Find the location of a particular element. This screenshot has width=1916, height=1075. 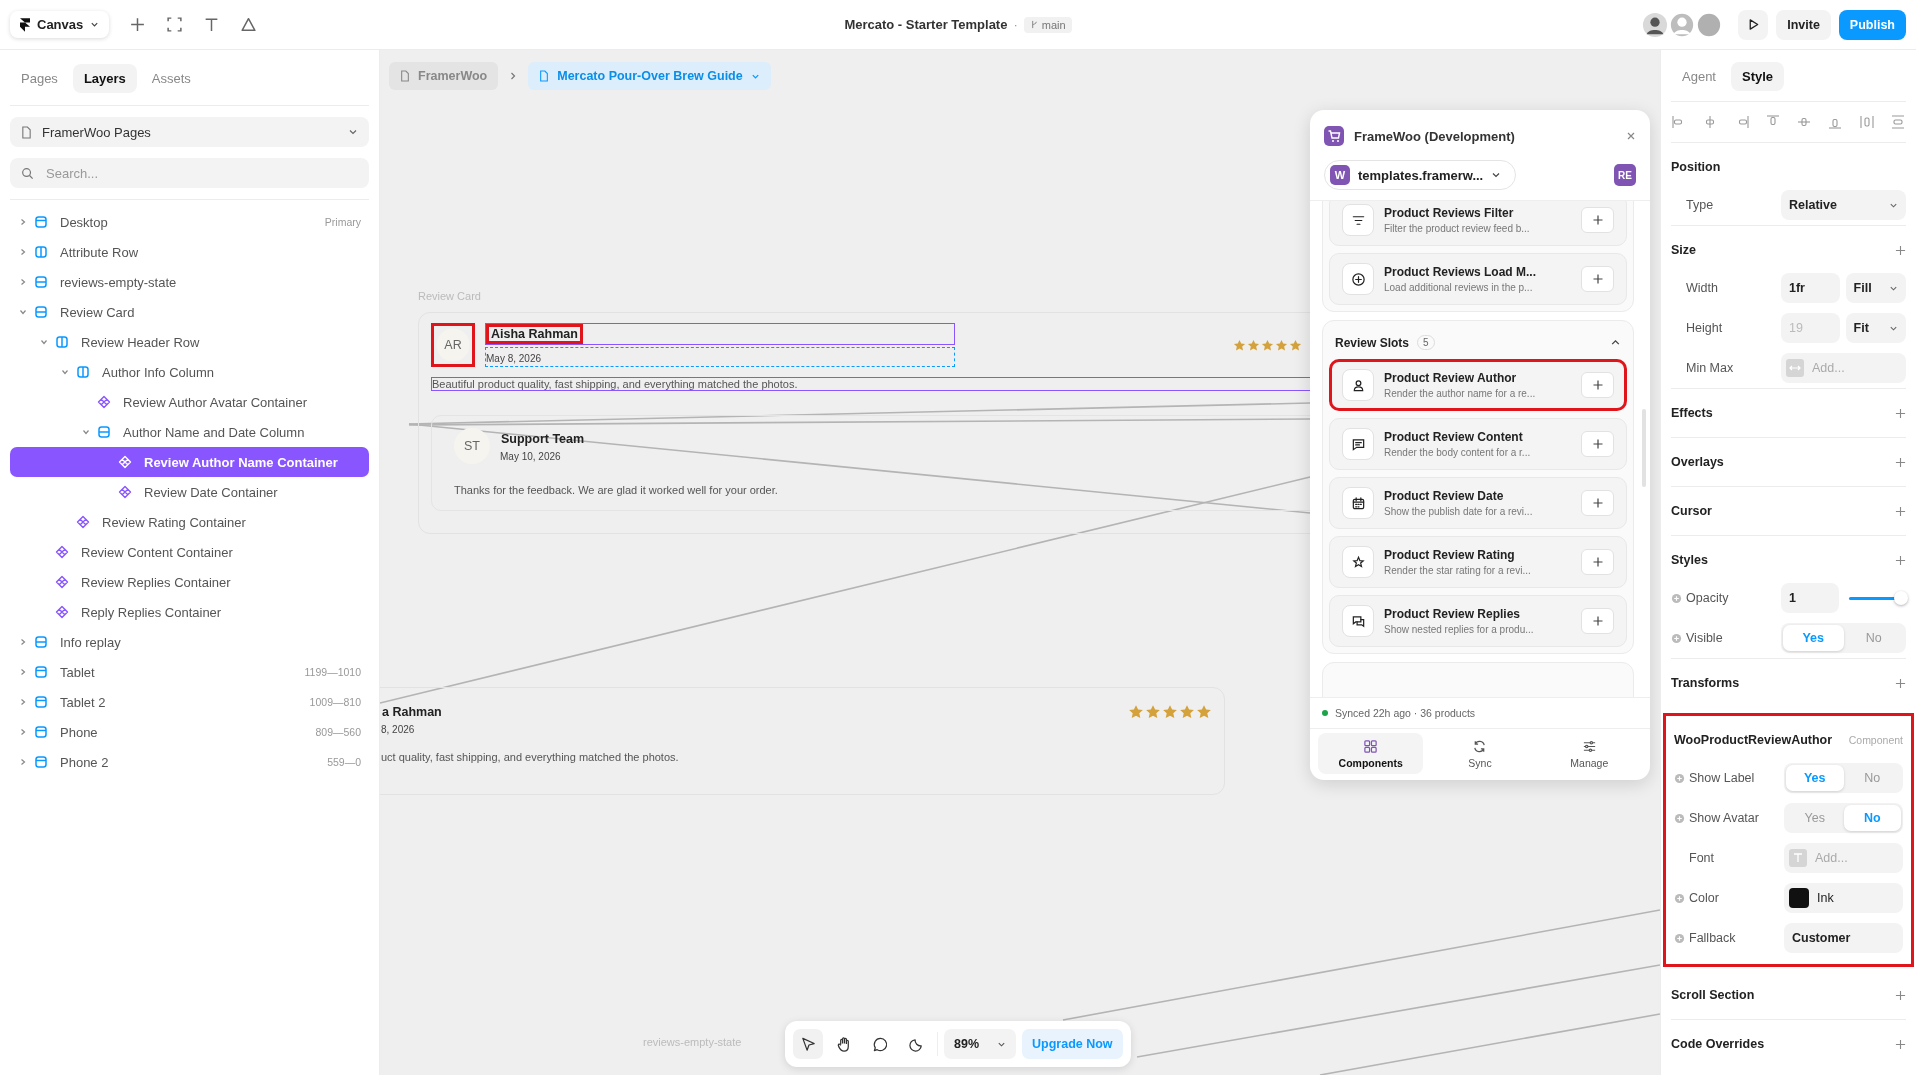

fallback-field: Customer is located at coordinates (1843, 938).